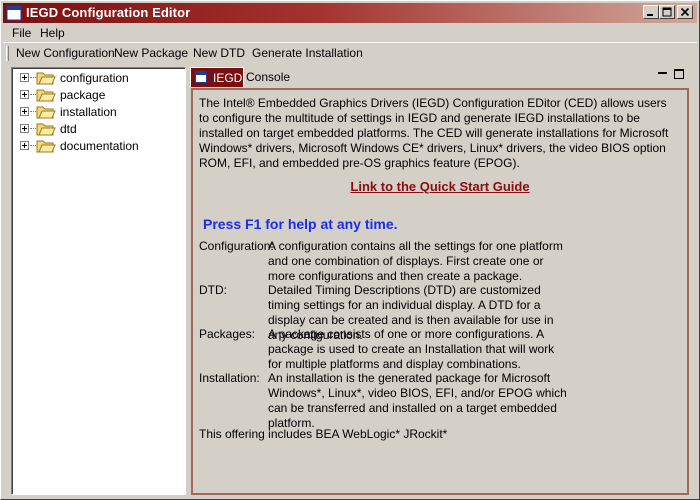  What do you see at coordinates (440, 186) in the screenshot?
I see `quick-start-link: Link to the Quick Start Guide` at bounding box center [440, 186].